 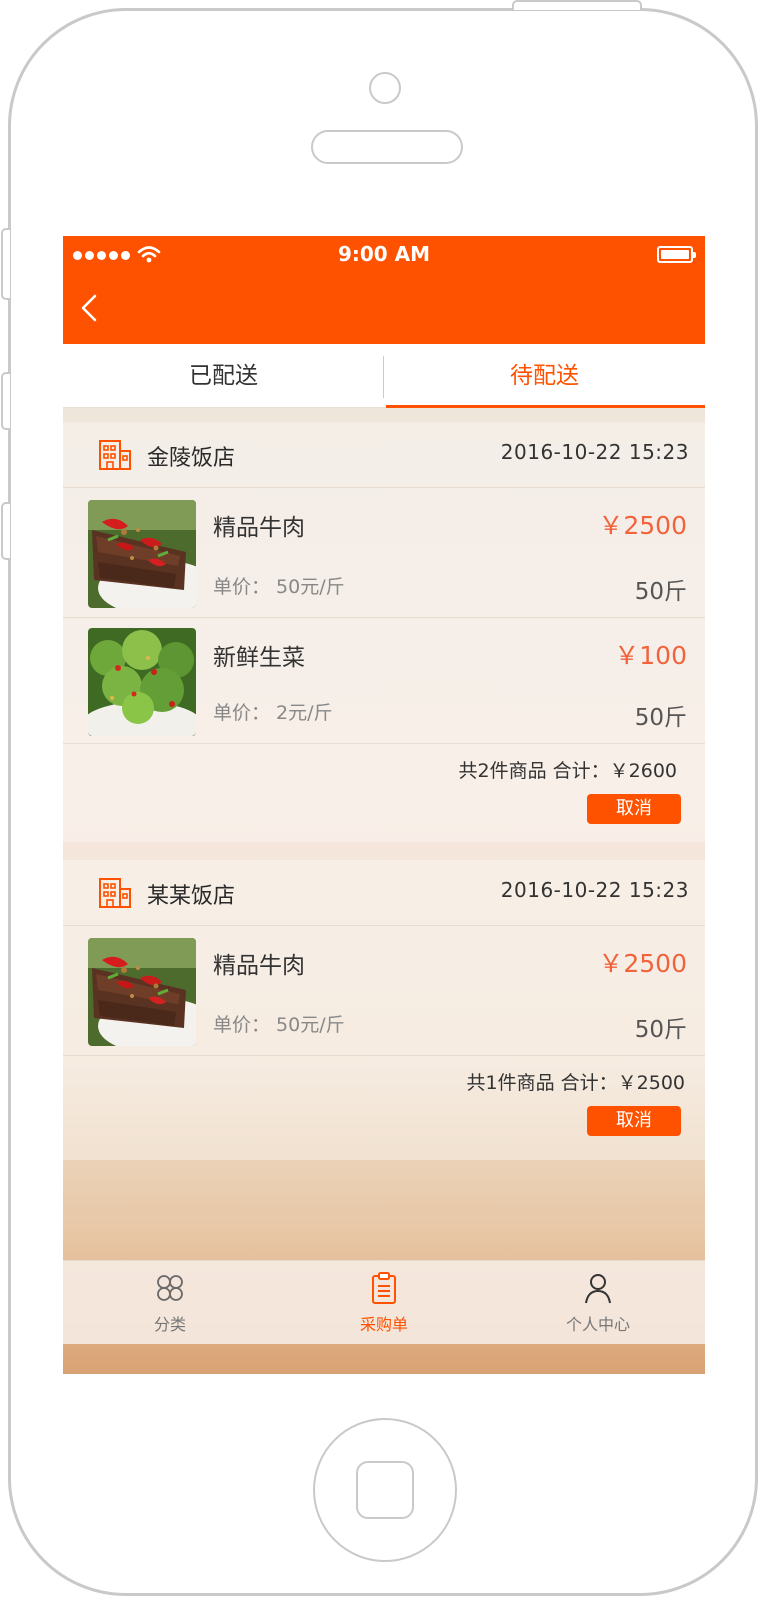 I want to click on tabbar-label: 个人中心, so click(x=597, y=1324).